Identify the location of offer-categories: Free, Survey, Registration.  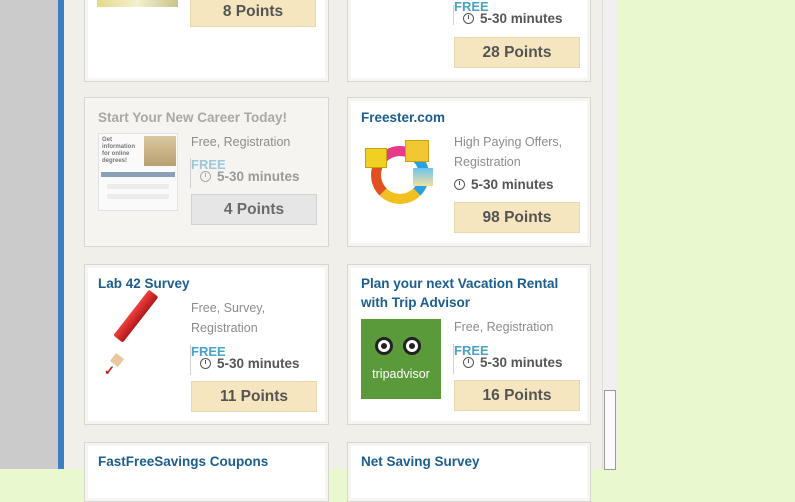
(228, 318).